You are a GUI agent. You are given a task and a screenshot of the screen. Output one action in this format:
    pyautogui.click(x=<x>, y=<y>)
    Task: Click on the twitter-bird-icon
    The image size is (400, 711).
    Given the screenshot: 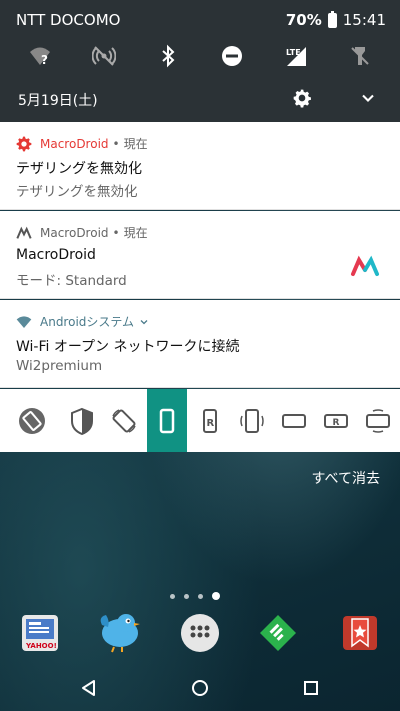 What is the action you would take?
    pyautogui.click(x=120, y=631)
    